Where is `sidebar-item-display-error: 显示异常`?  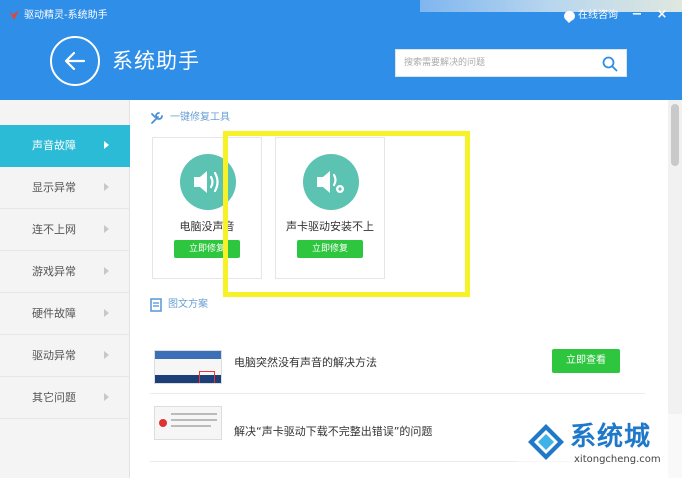
sidebar-item-display-error: 显示异常 is located at coordinates (65, 188).